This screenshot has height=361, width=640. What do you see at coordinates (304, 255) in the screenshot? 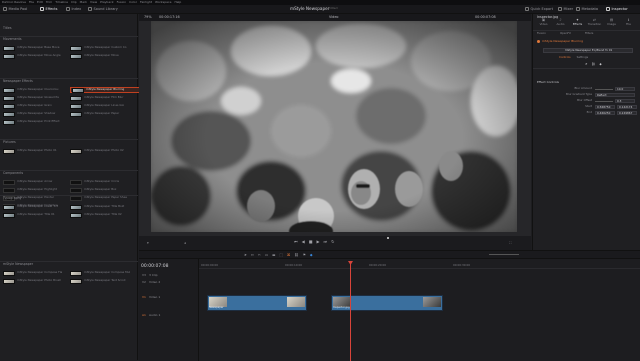
I see `flag-icon: ⚑` at bounding box center [304, 255].